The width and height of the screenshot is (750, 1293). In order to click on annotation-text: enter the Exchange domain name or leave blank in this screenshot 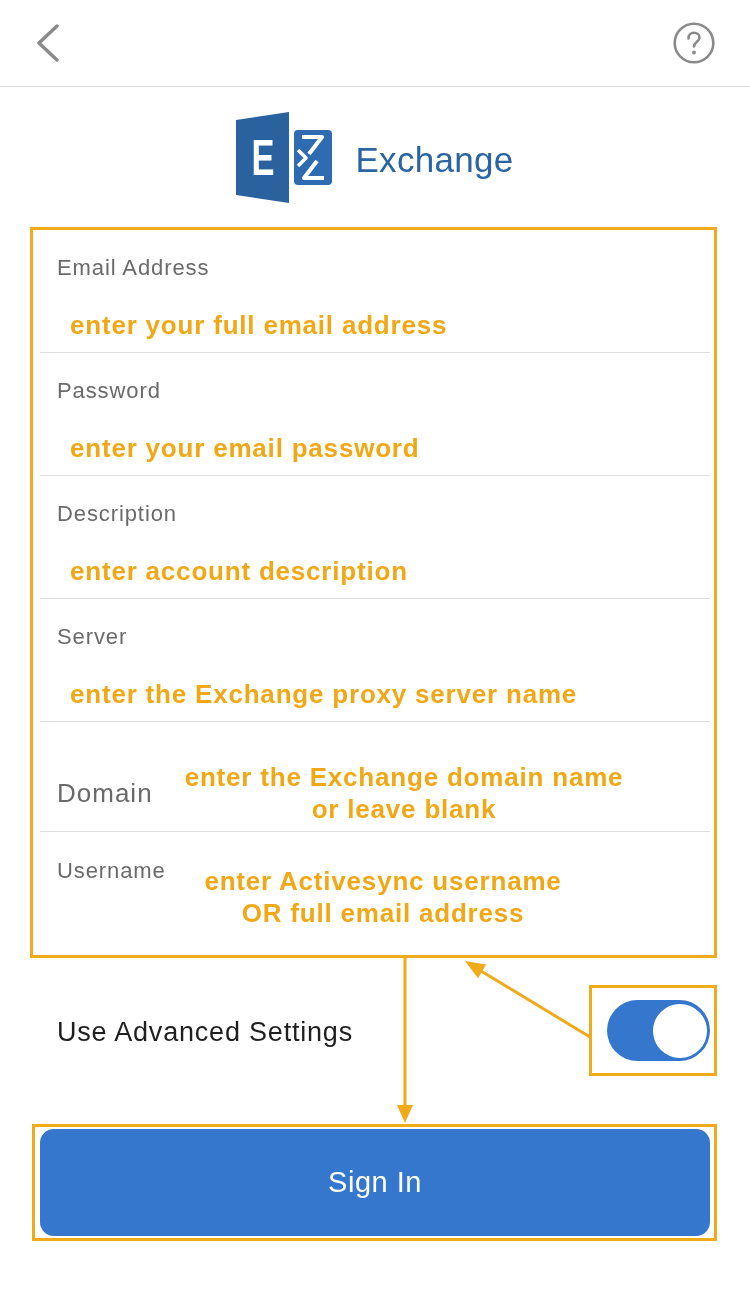, I will do `click(404, 792)`.